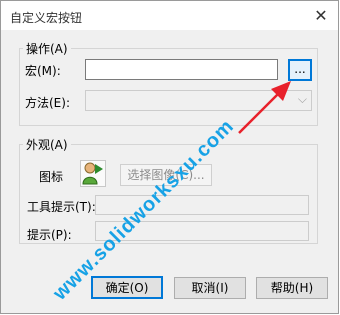 The width and height of the screenshot is (340, 315). I want to click on method-label: 方法(E):, so click(47, 103).